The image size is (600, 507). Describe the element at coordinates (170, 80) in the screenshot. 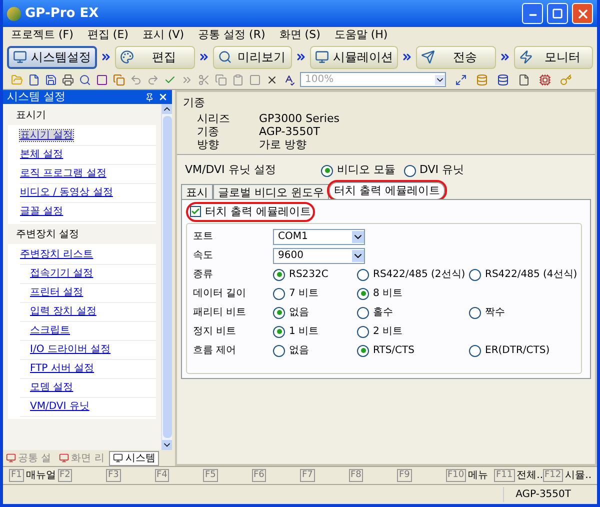

I see `check-icon` at that location.